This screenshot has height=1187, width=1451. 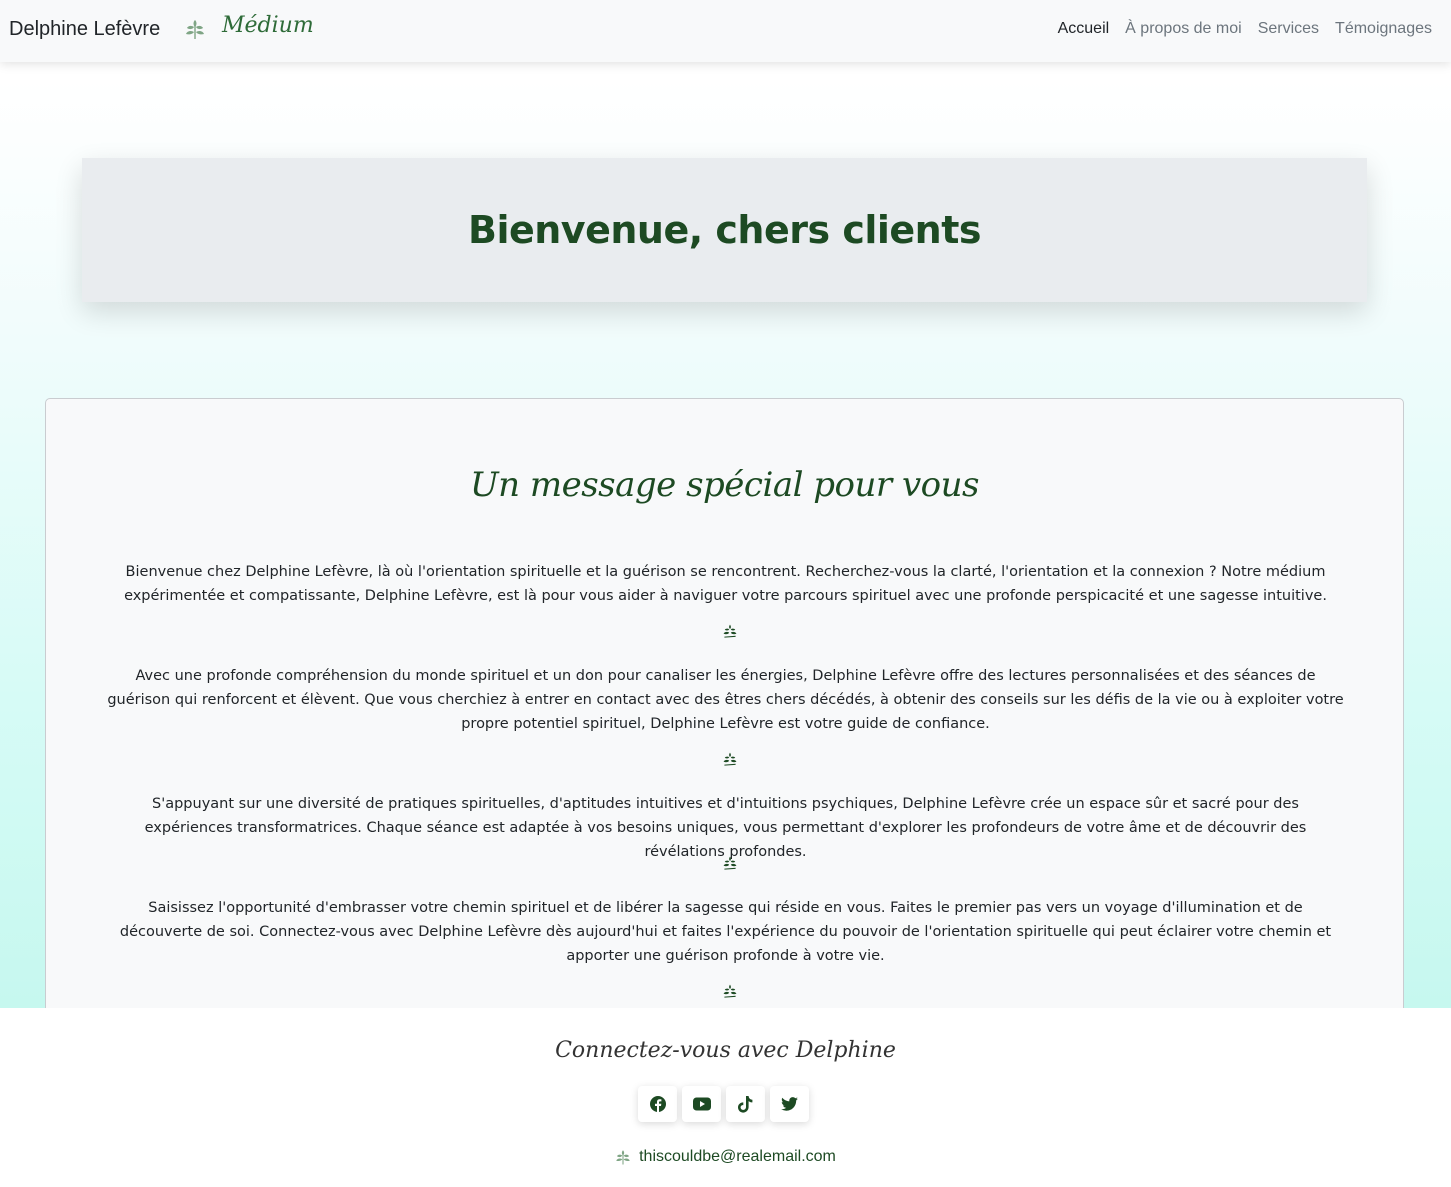 What do you see at coordinates (268, 25) in the screenshot?
I see `brand-subtitle: Médium` at bounding box center [268, 25].